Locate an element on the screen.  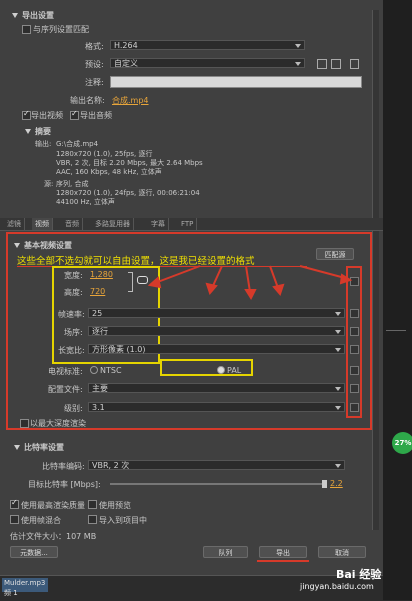
side-marker is located at coordinates (396, 330).